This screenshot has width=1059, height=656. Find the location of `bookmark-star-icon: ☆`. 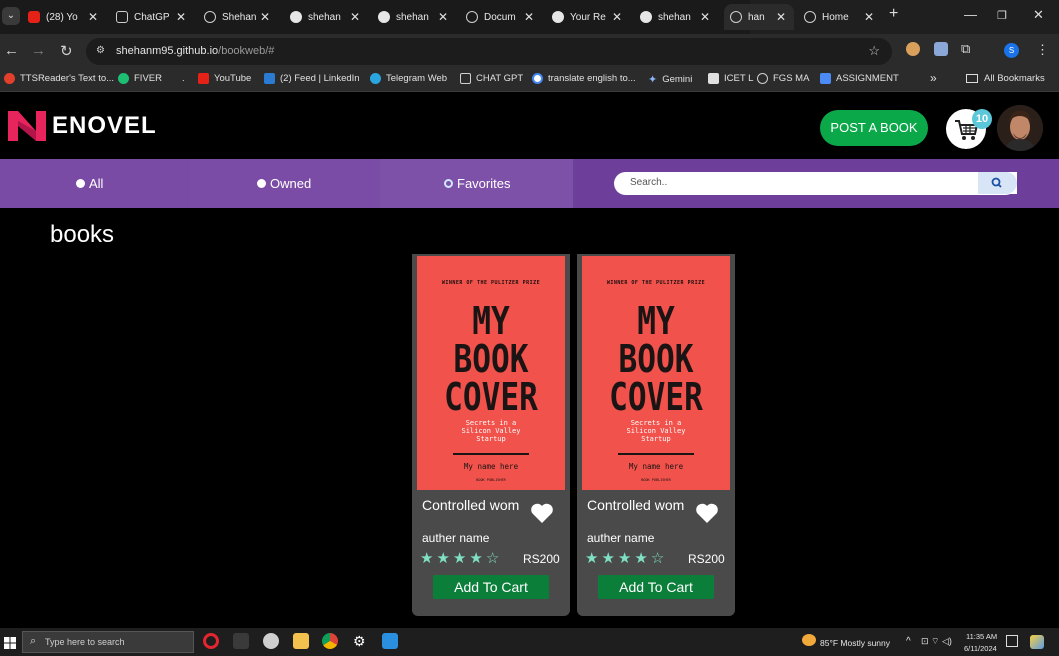

bookmark-star-icon: ☆ is located at coordinates (874, 51).